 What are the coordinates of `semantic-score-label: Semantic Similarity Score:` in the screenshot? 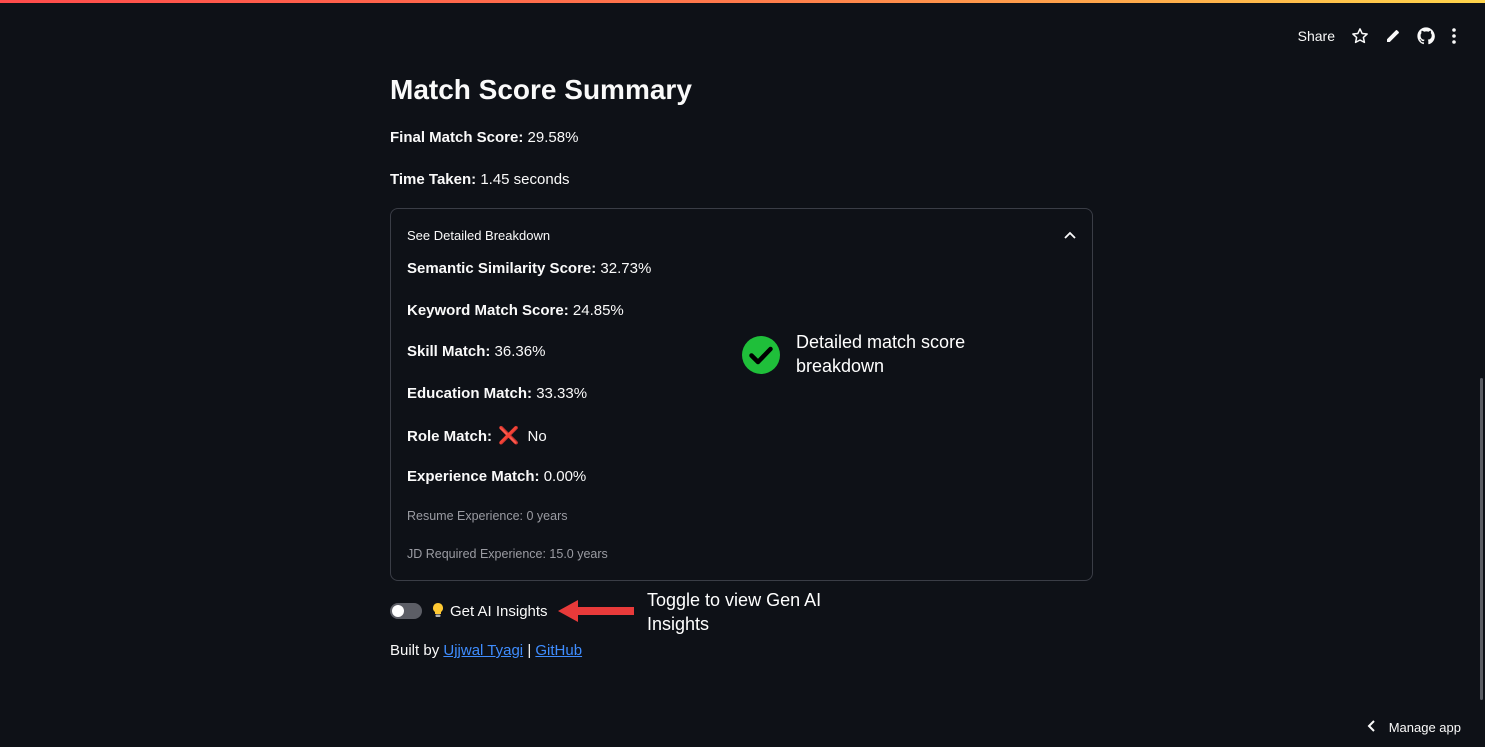 It's located at (502, 268).